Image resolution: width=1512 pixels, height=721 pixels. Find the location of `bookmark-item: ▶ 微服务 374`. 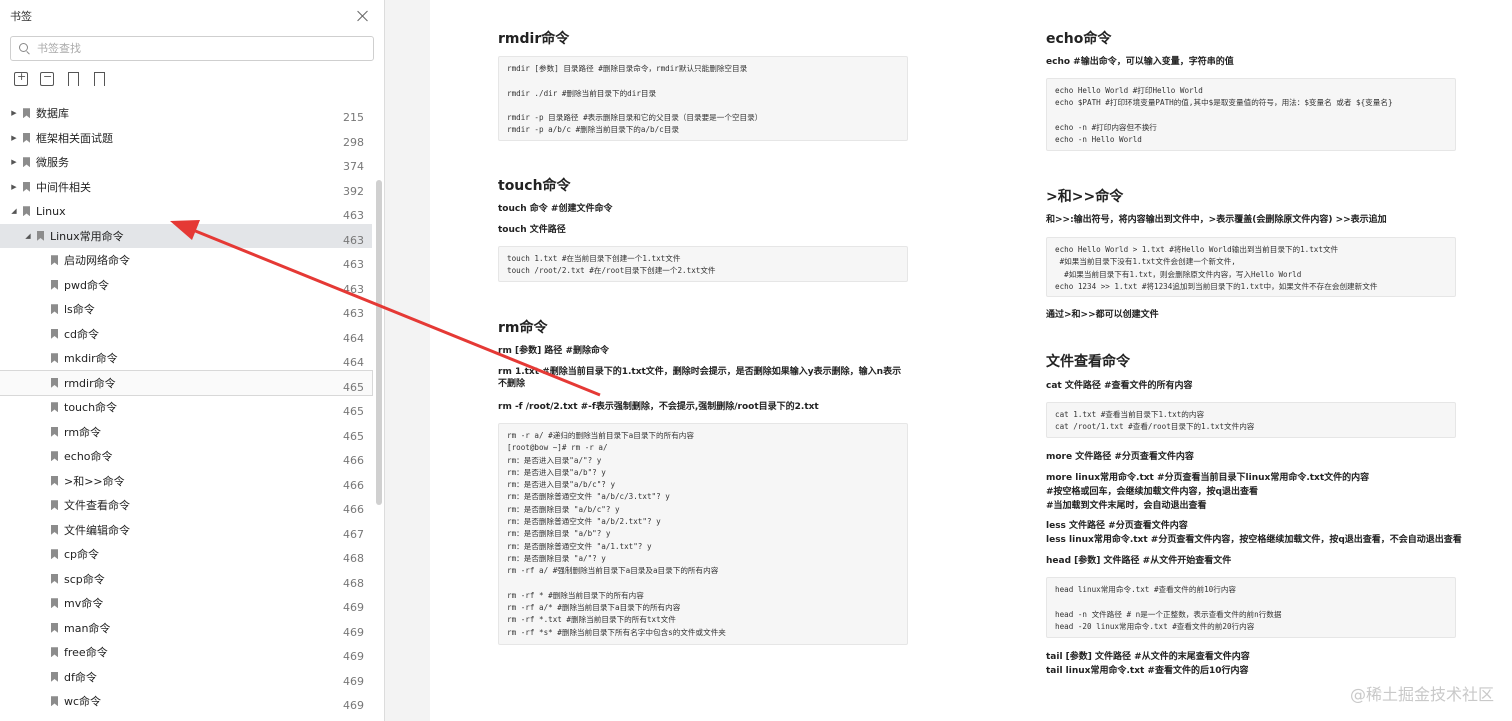

bookmark-item: ▶ 微服务 374 is located at coordinates (186, 162).